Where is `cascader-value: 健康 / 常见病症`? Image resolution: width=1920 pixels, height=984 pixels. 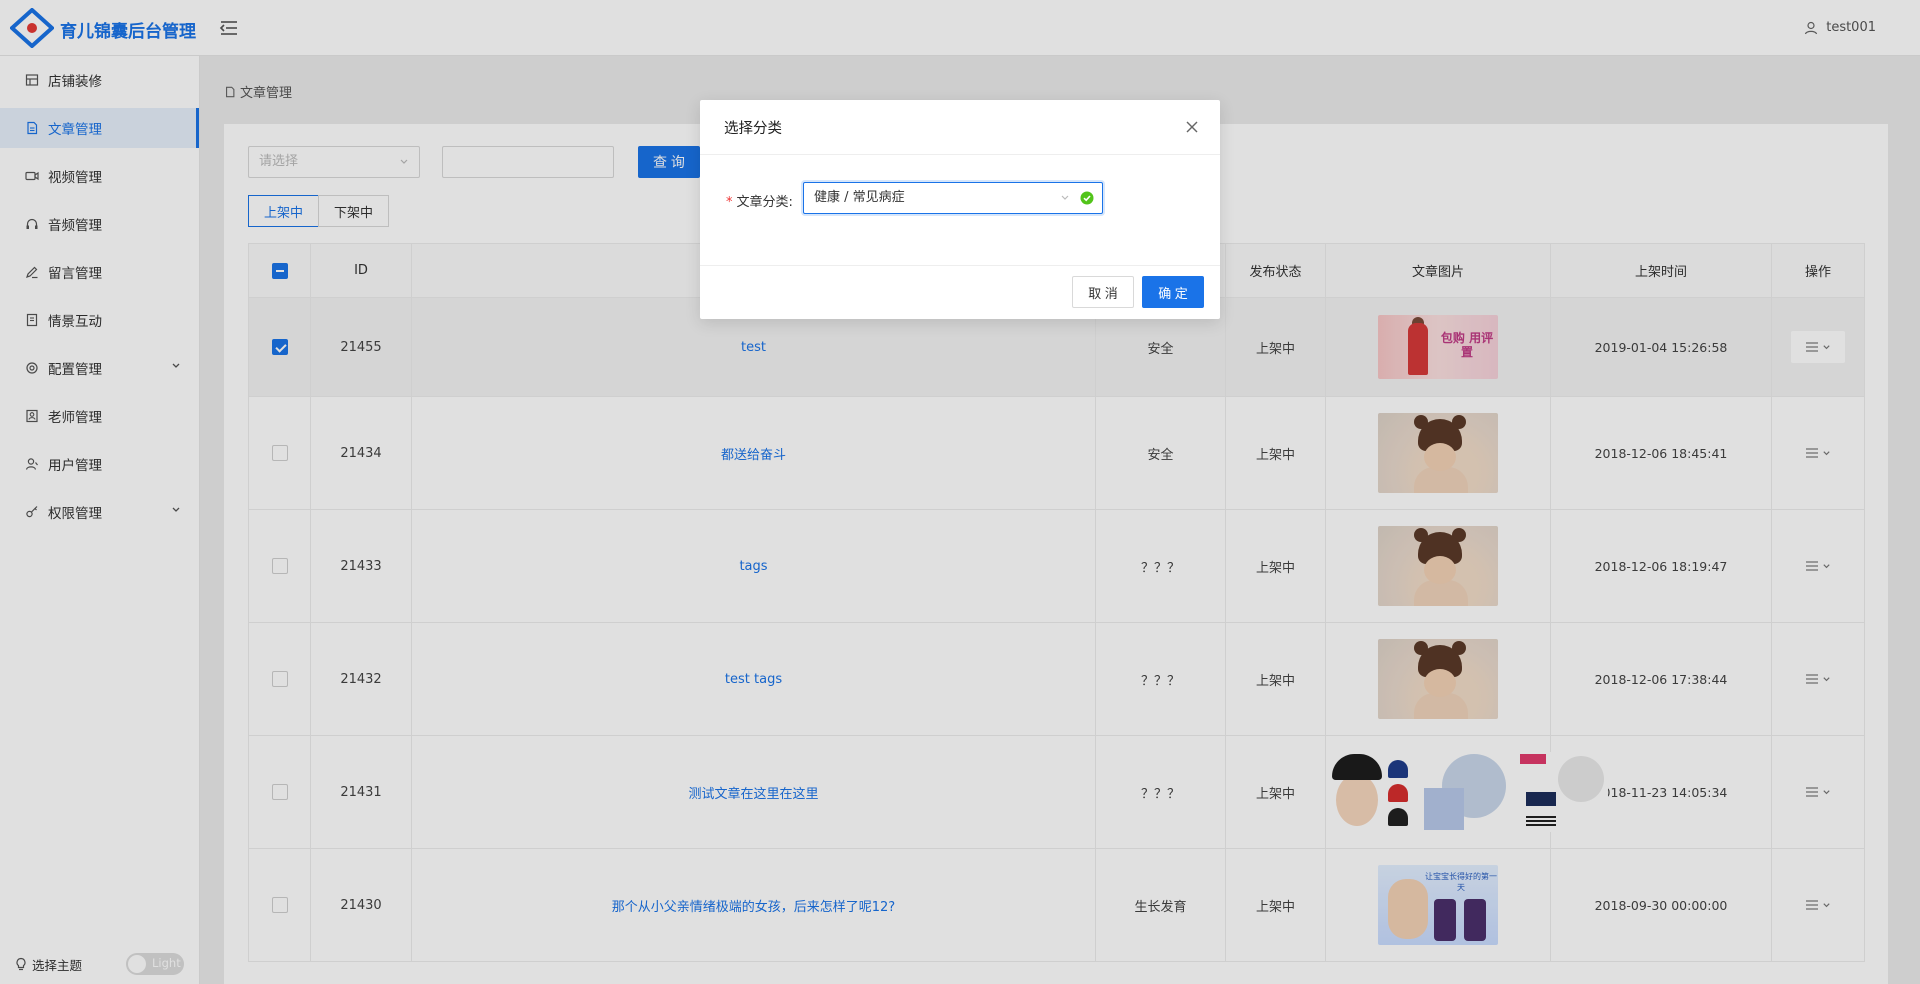 cascader-value: 健康 / 常见病症 is located at coordinates (859, 197).